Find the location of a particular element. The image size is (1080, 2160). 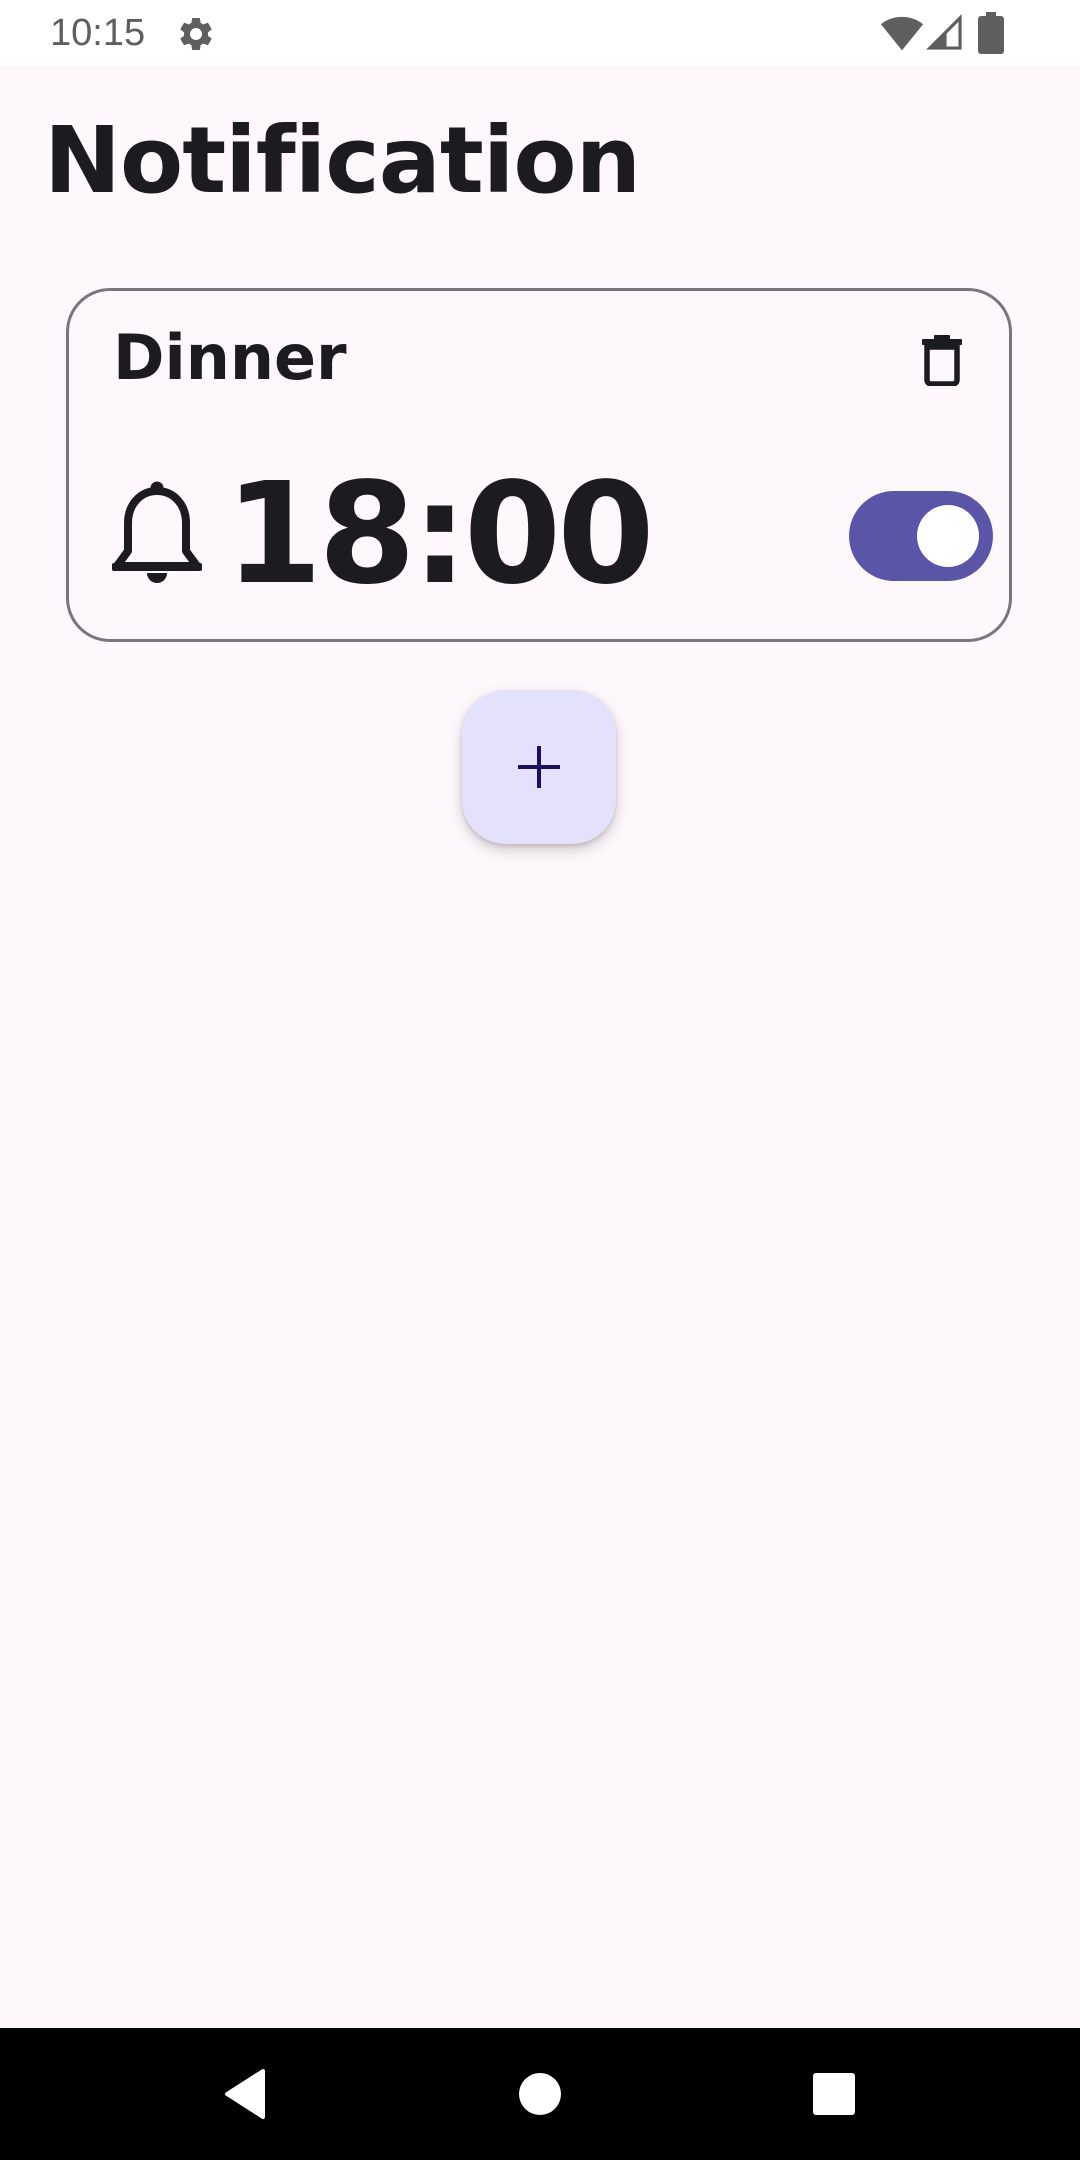

notification-card: Dinner 18:00 is located at coordinates (539, 465).